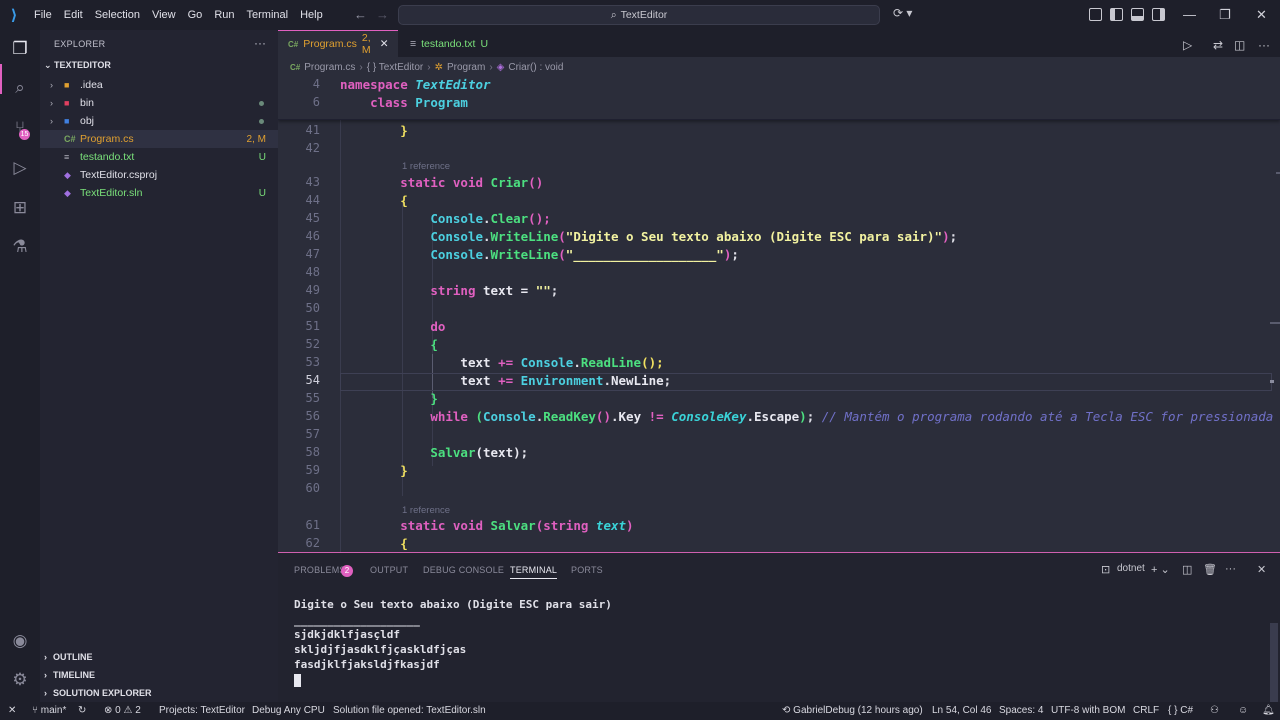  I want to click on copilot-status-icon: ⚇, so click(1214, 710).